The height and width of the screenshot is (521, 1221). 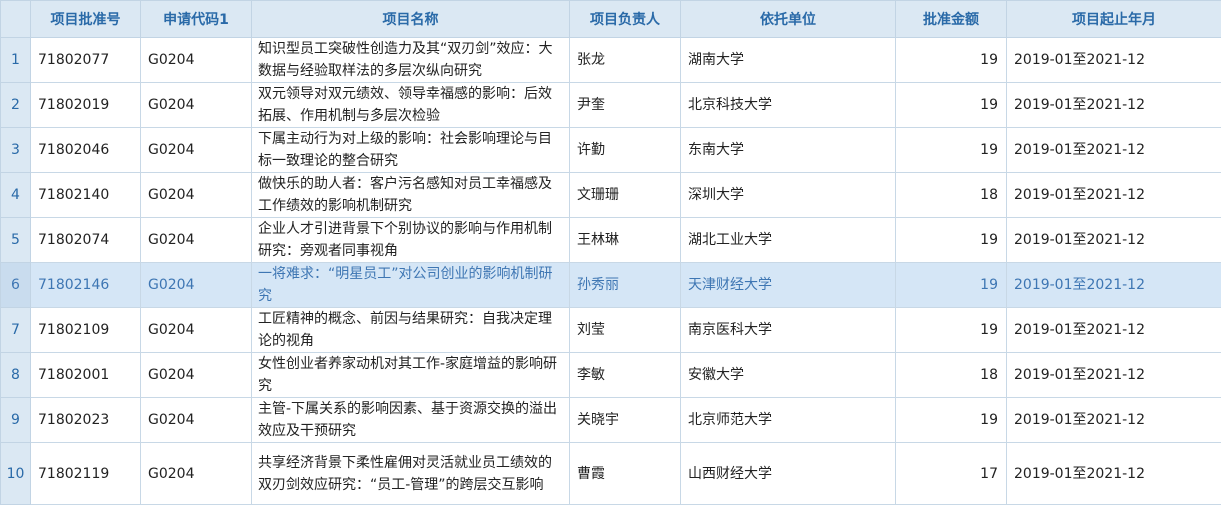 I want to click on header-project-lead: 项目负责人, so click(x=625, y=19).